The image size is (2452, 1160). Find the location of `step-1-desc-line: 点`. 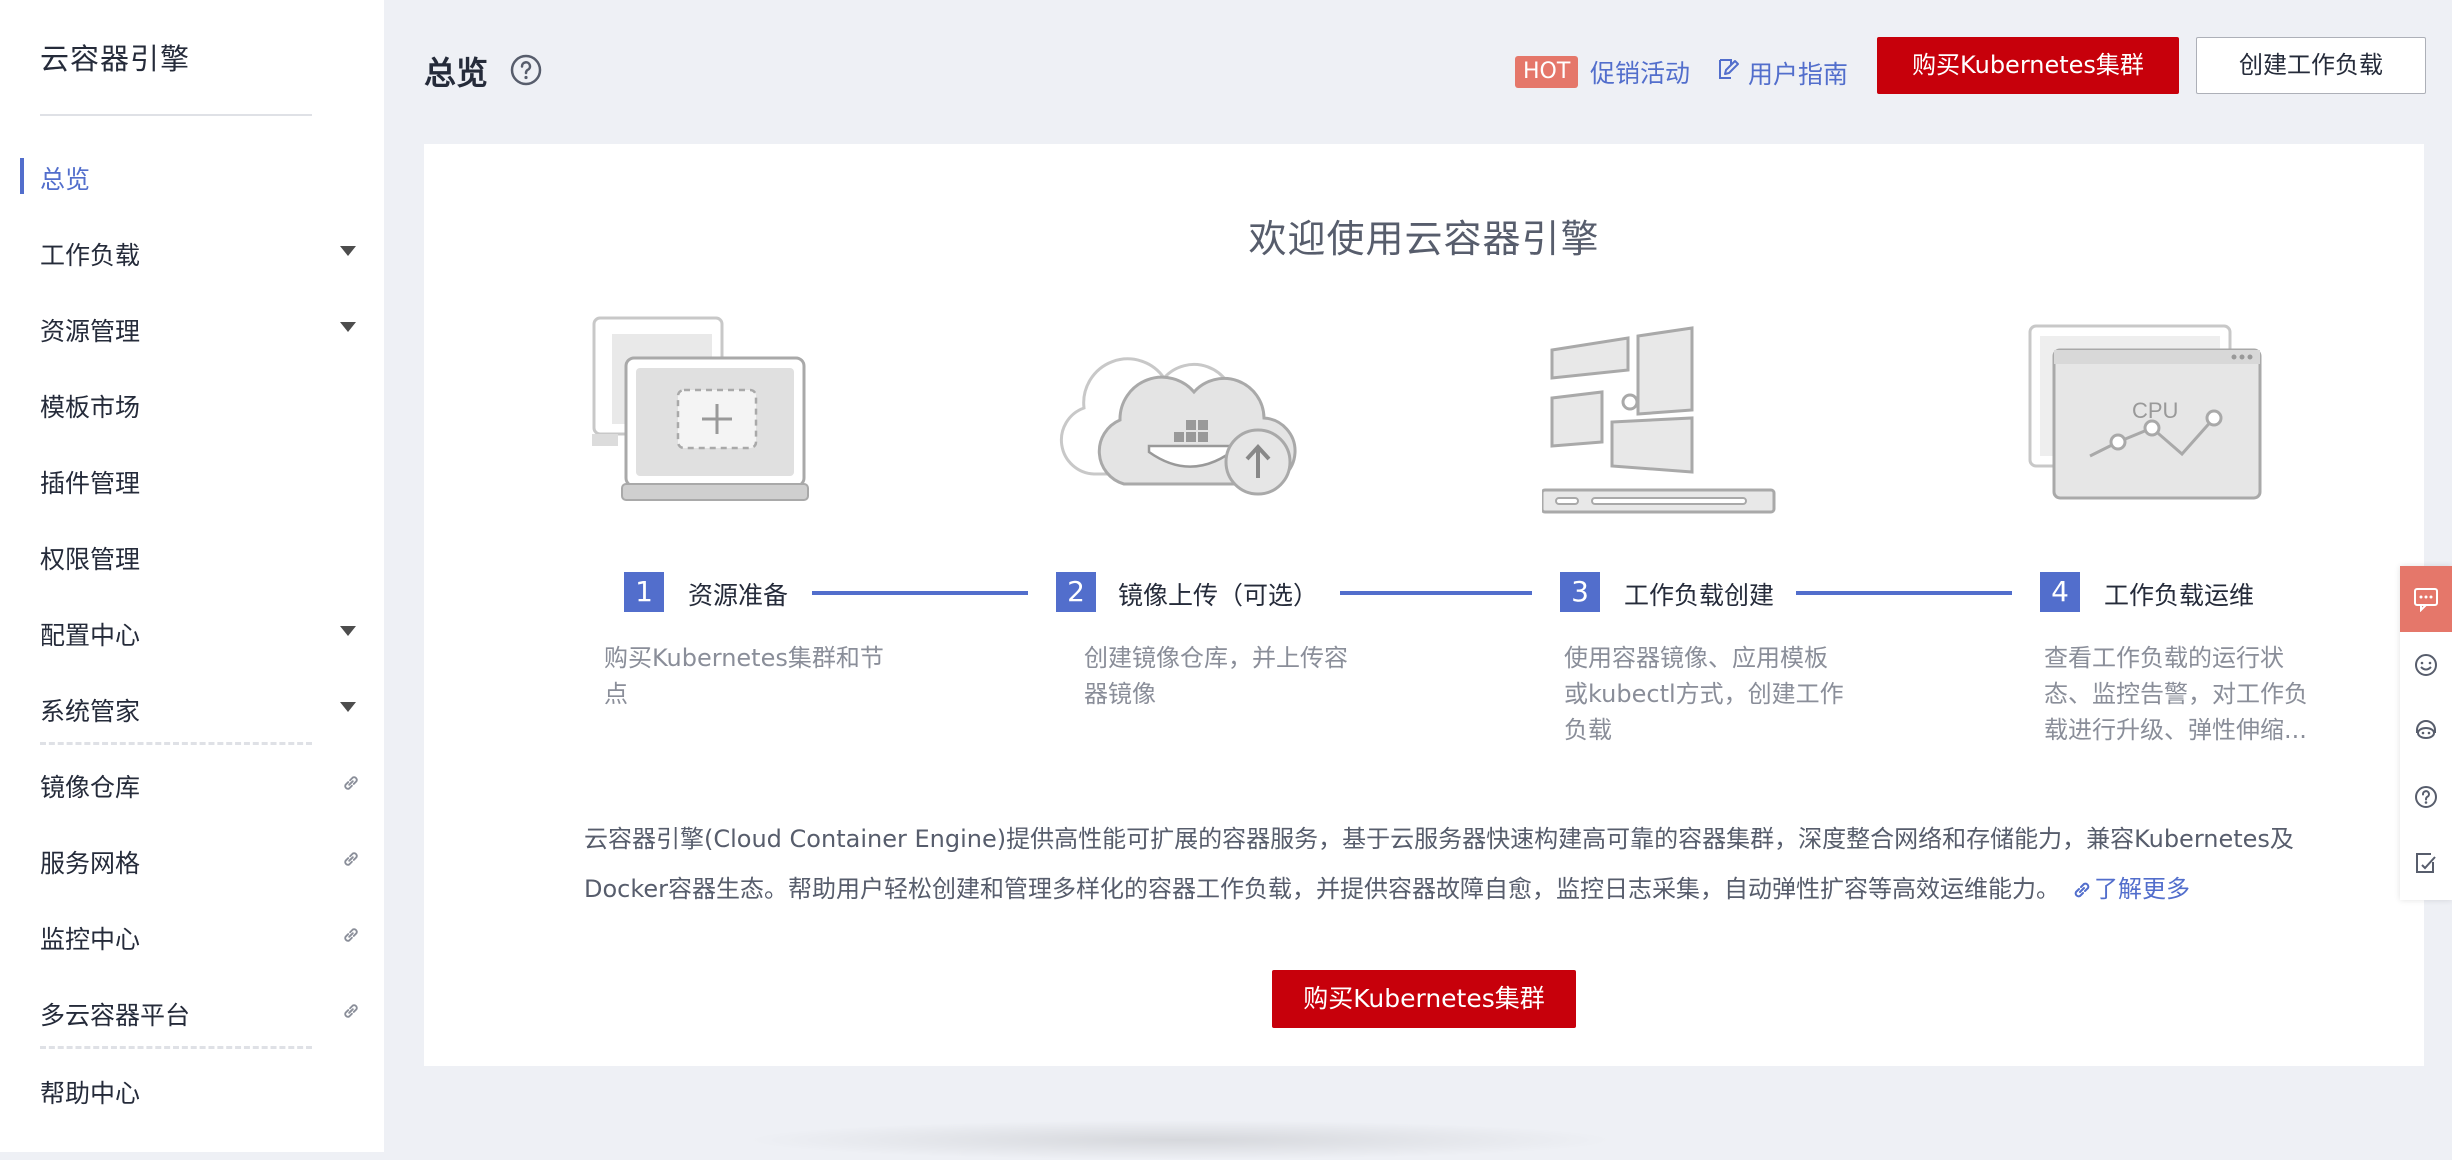

step-1-desc-line: 点 is located at coordinates (616, 694).